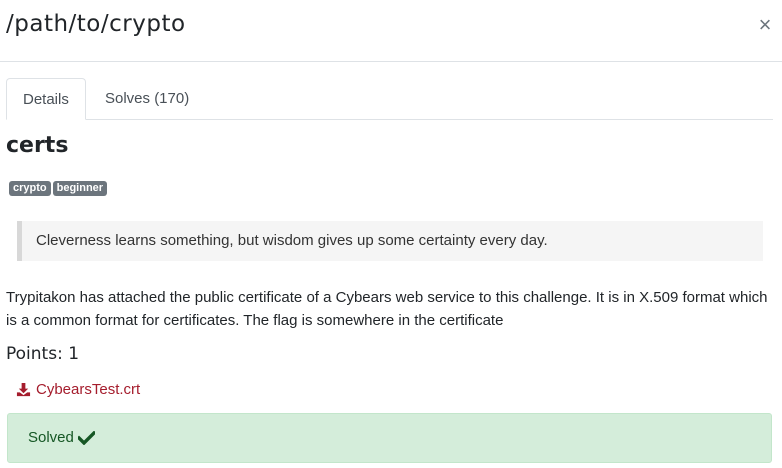  I want to click on download-icon, so click(23, 389).